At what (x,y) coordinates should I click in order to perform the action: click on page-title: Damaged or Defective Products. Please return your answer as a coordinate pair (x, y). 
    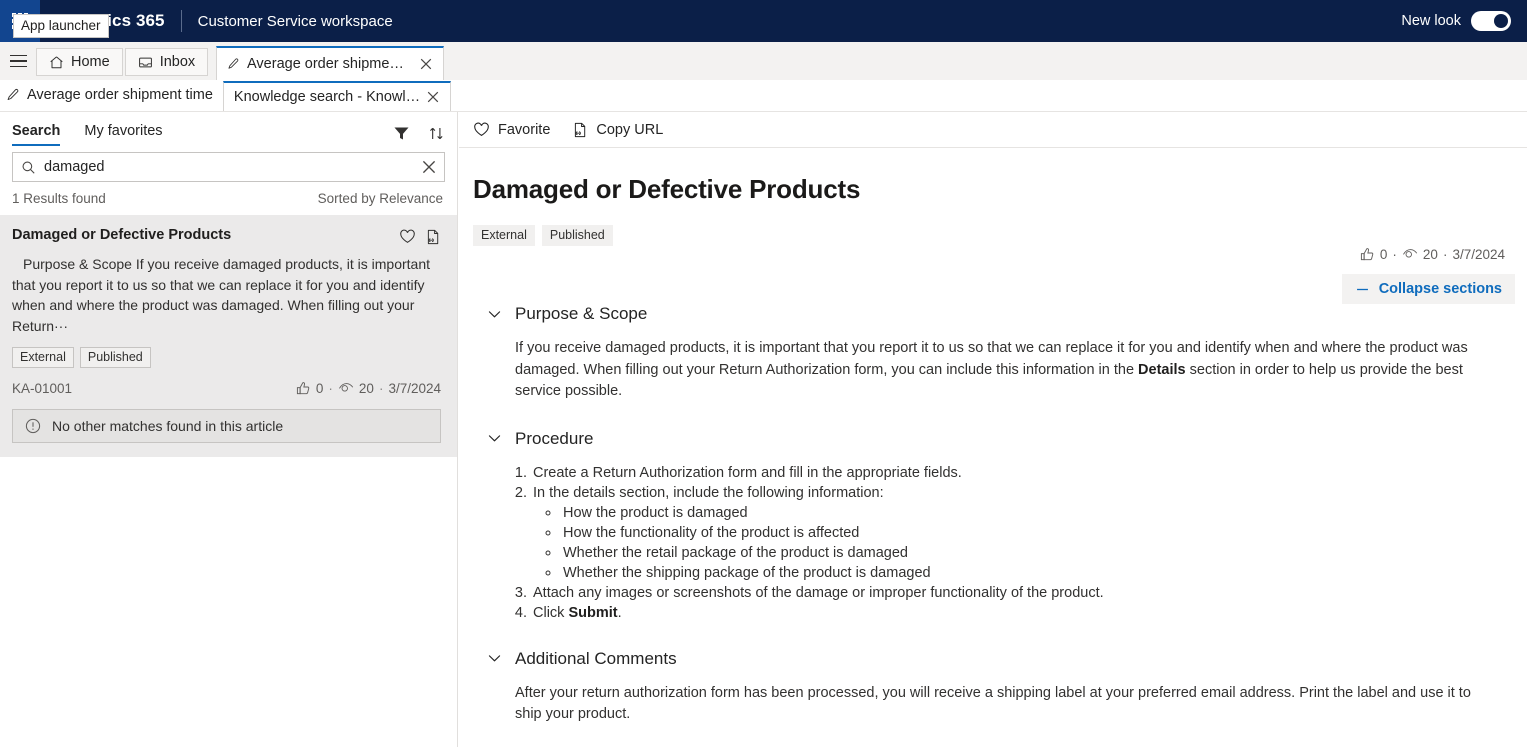
    Looking at the image, I should click on (667, 189).